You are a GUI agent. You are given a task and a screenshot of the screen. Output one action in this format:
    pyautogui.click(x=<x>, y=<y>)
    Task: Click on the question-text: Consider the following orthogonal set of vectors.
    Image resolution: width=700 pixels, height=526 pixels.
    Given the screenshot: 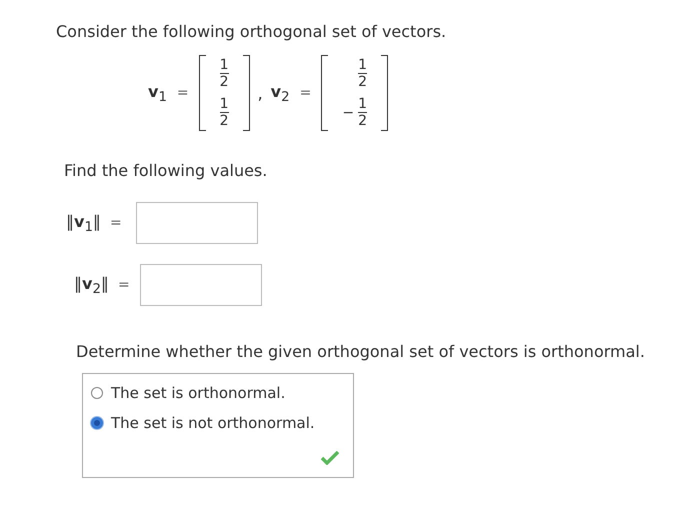 What is the action you would take?
    pyautogui.click(x=252, y=31)
    